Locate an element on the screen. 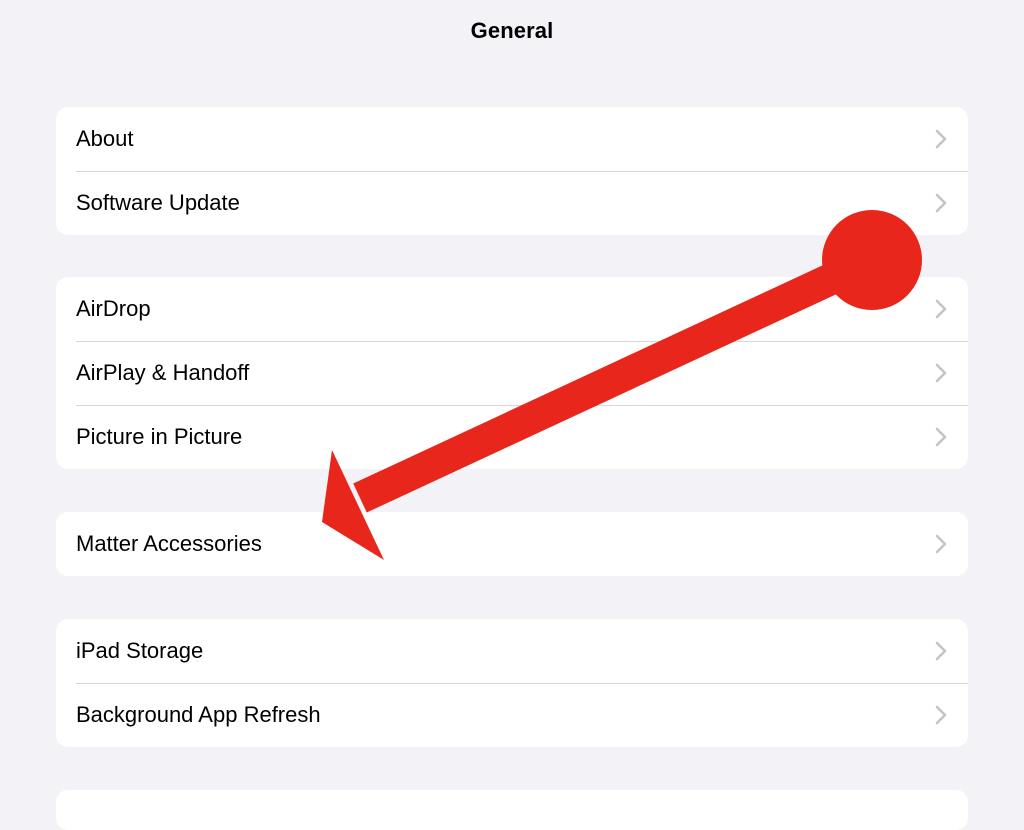  settings-group-about: About Software Update is located at coordinates (512, 171).